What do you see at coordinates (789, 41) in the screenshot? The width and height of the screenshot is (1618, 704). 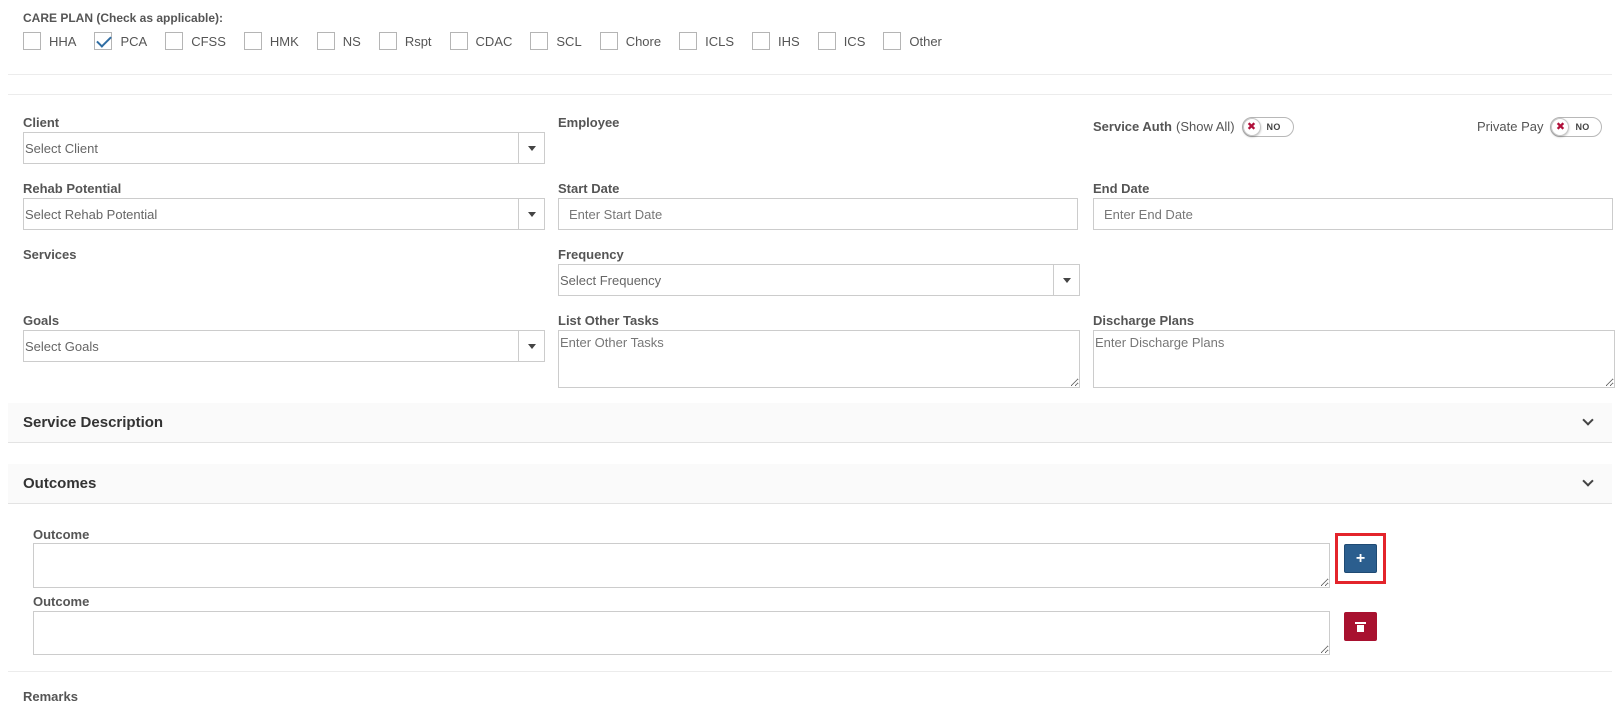 I see `checkbox-label: IHS` at bounding box center [789, 41].